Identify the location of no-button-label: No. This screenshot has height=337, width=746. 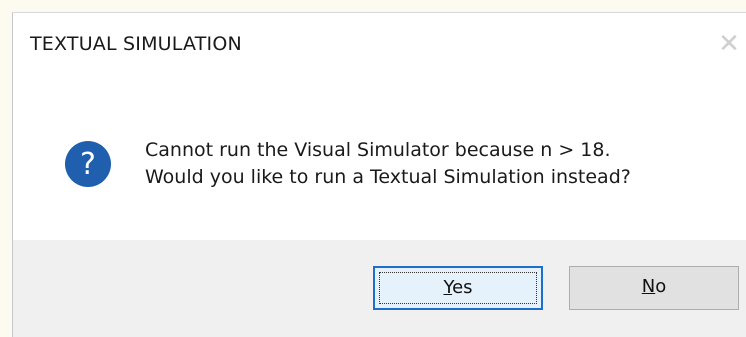
(654, 286).